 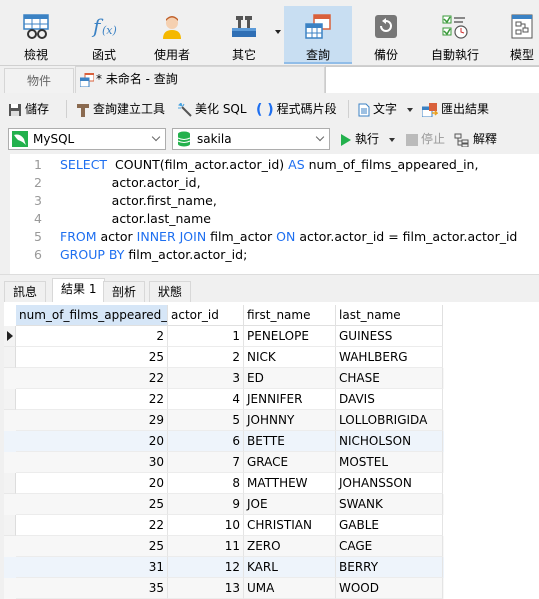 I want to click on cell-num-films: 35, so click(x=92, y=588).